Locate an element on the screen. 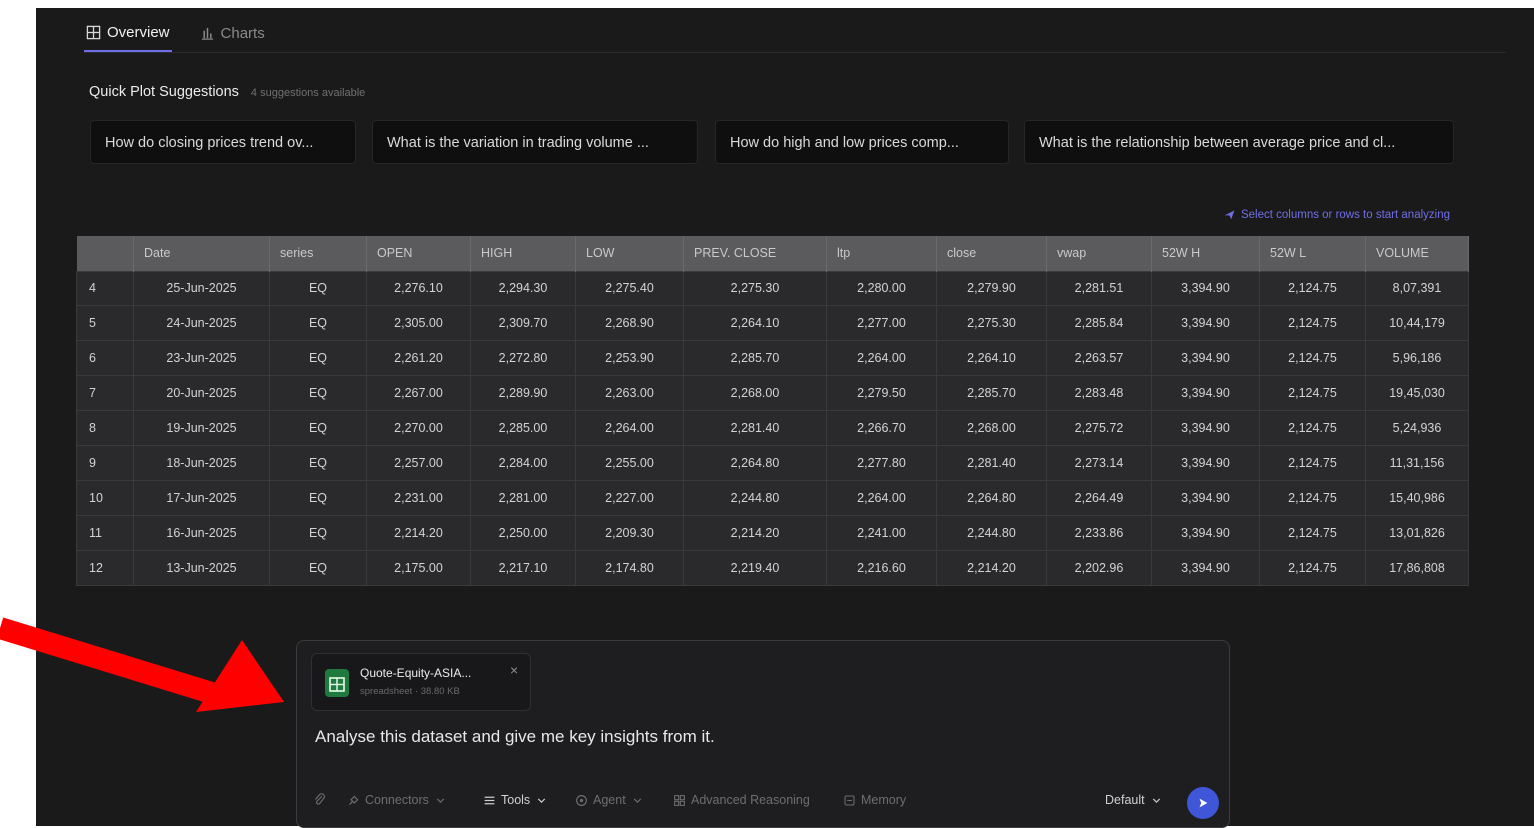 The width and height of the screenshot is (1534, 828). table-cell: 17-Jun-2025 is located at coordinates (201, 497).